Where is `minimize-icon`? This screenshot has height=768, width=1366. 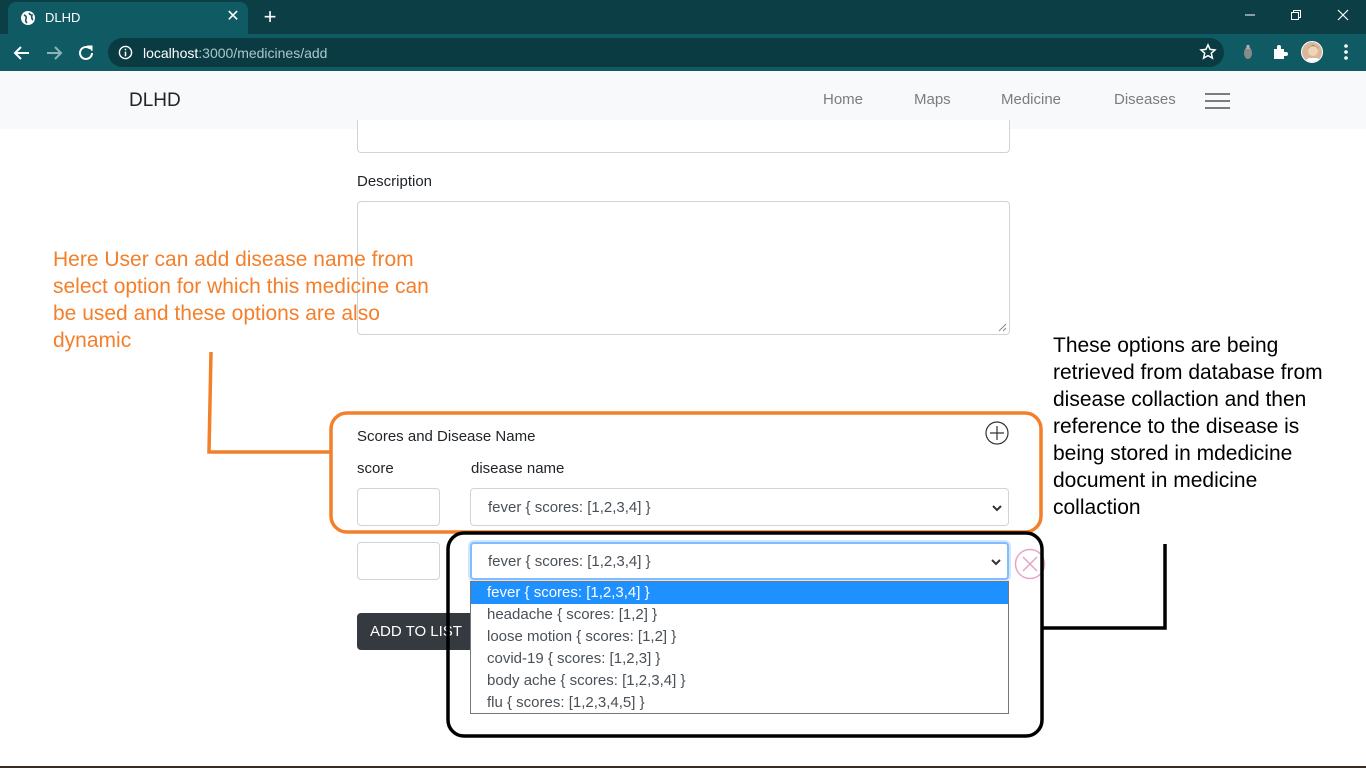 minimize-icon is located at coordinates (1250, 15).